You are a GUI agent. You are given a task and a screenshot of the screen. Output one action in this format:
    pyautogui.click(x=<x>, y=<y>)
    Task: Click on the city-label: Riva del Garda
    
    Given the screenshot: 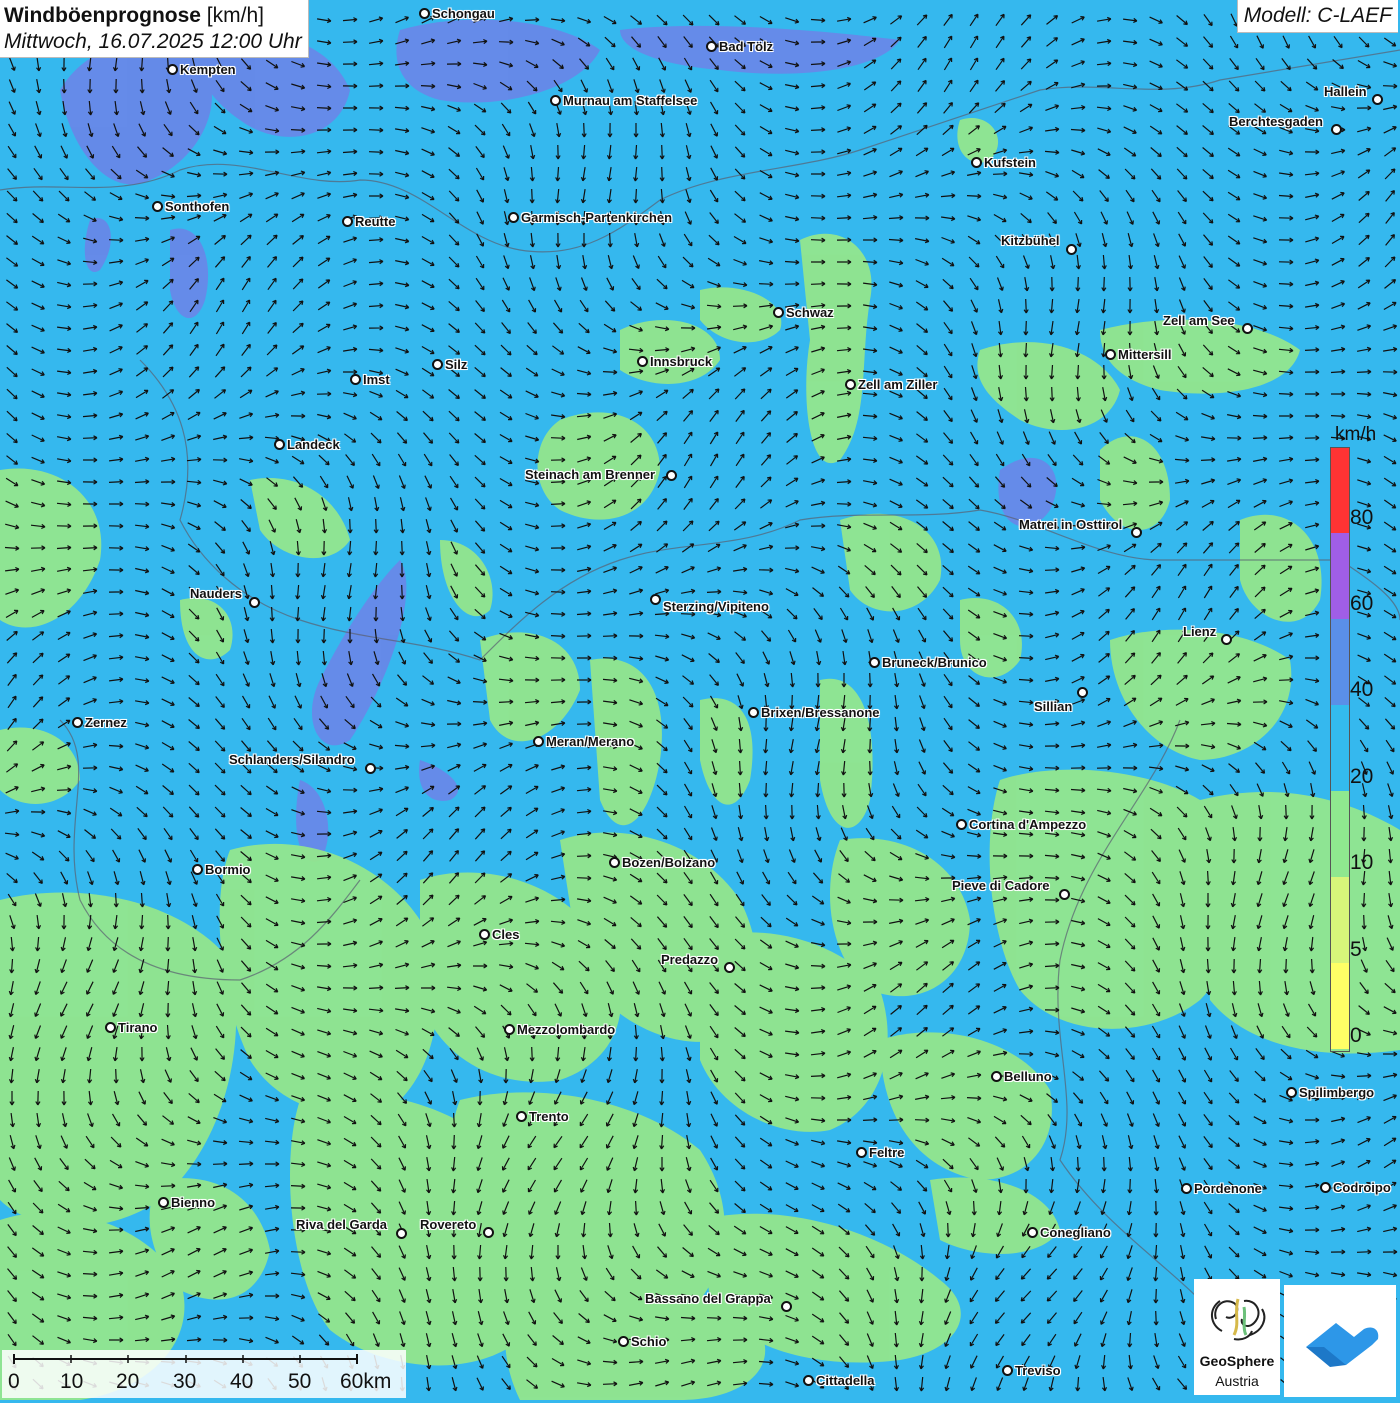 What is the action you would take?
    pyautogui.click(x=342, y=1224)
    